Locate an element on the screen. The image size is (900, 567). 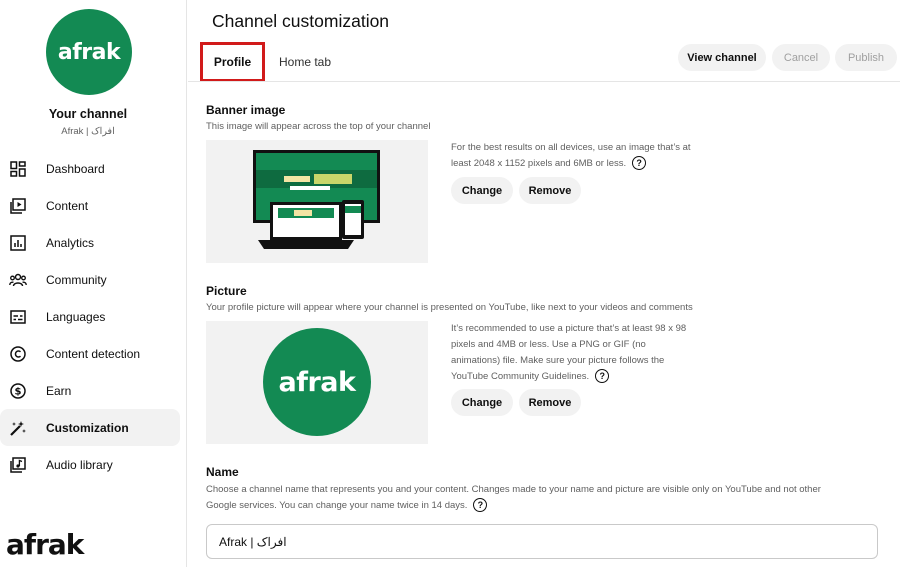
picture-preview: afrak is located at coordinates (317, 382).